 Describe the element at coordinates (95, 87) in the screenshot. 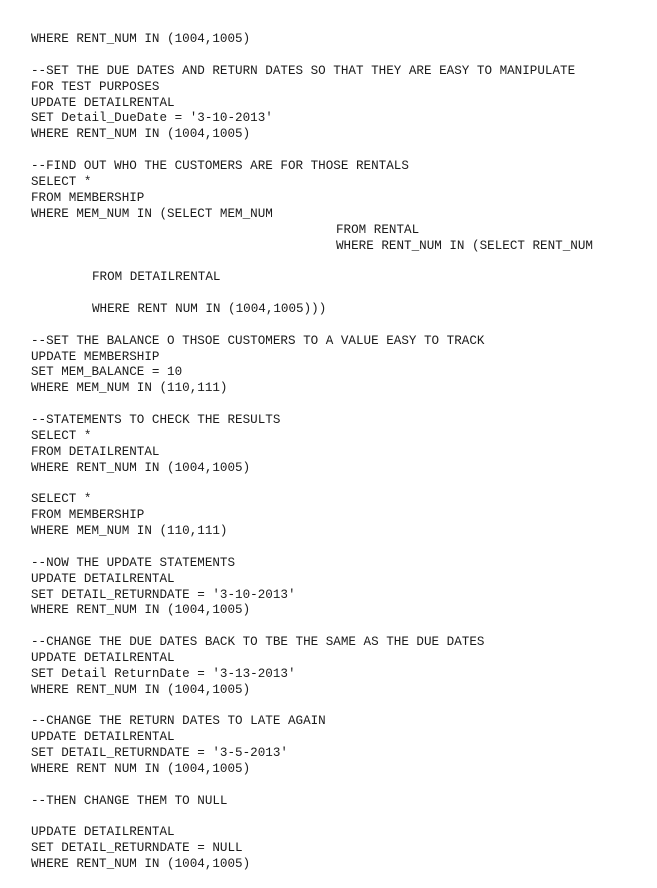

I see `code-comment-line: FOR TEST PURPOSES` at that location.